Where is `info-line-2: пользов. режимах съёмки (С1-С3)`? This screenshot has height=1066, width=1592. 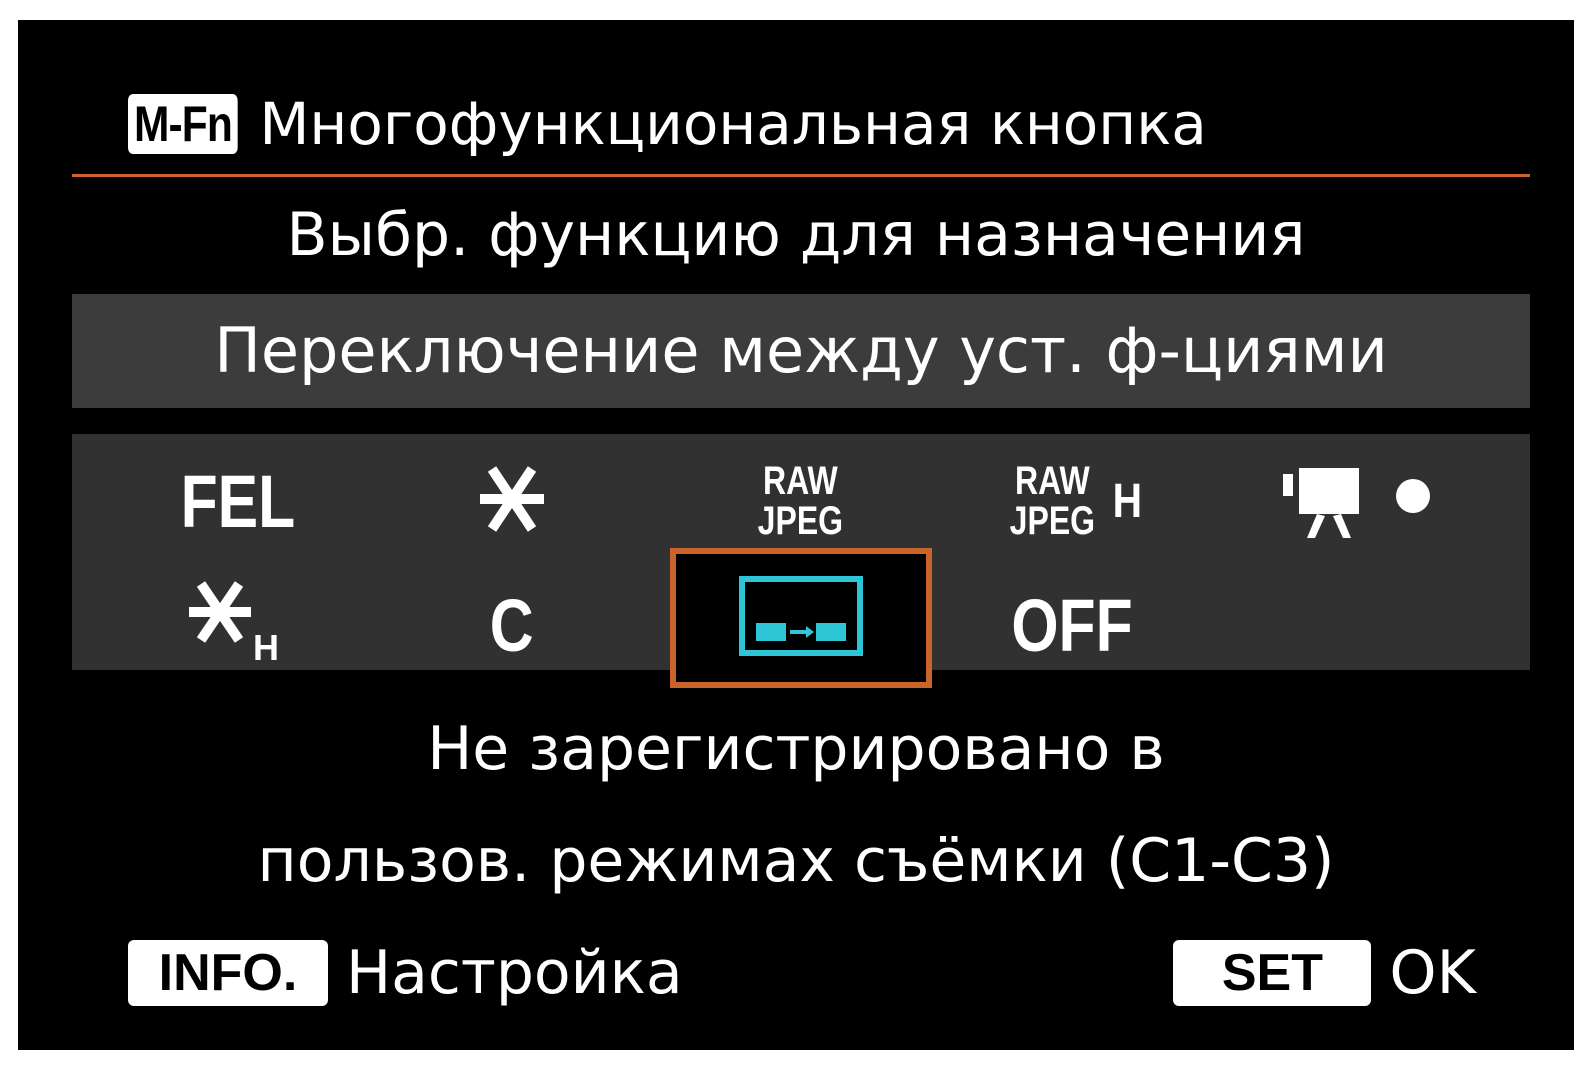 info-line-2: пользов. режимах съёмки (С1-С3) is located at coordinates (796, 861).